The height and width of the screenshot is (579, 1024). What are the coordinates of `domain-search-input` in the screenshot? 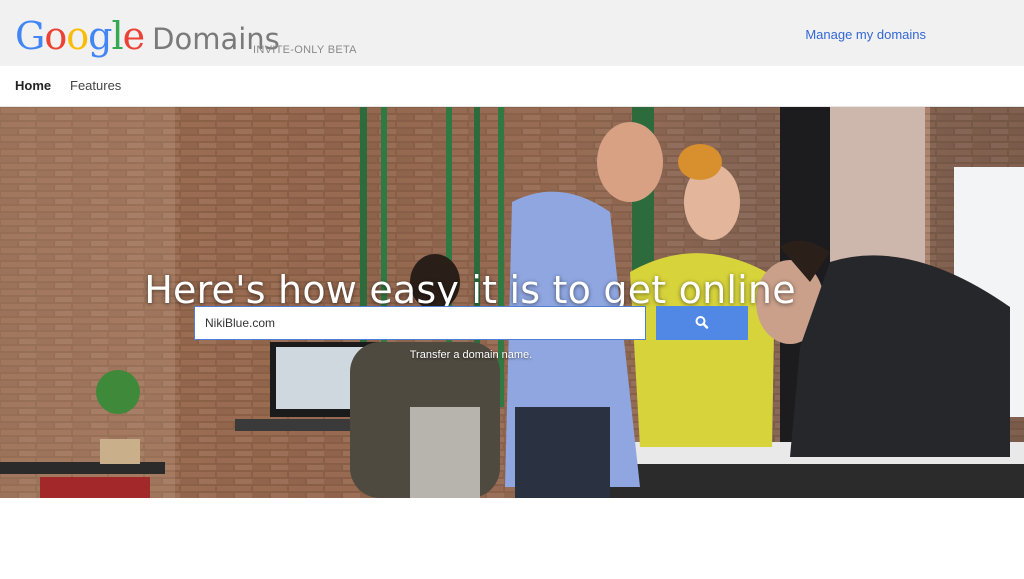 It's located at (420, 323).